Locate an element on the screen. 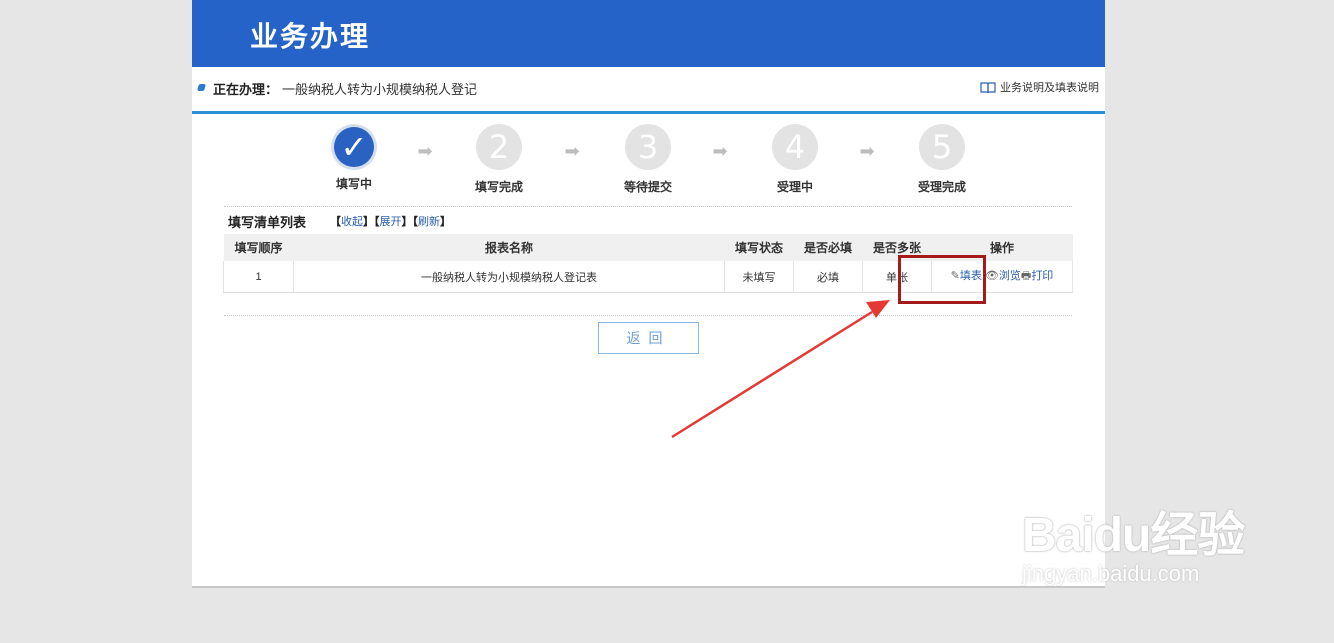 Image resolution: width=1334 pixels, height=643 pixels. watermark: Baidu经验 jingyan.baidu.com is located at coordinates (1133, 541).